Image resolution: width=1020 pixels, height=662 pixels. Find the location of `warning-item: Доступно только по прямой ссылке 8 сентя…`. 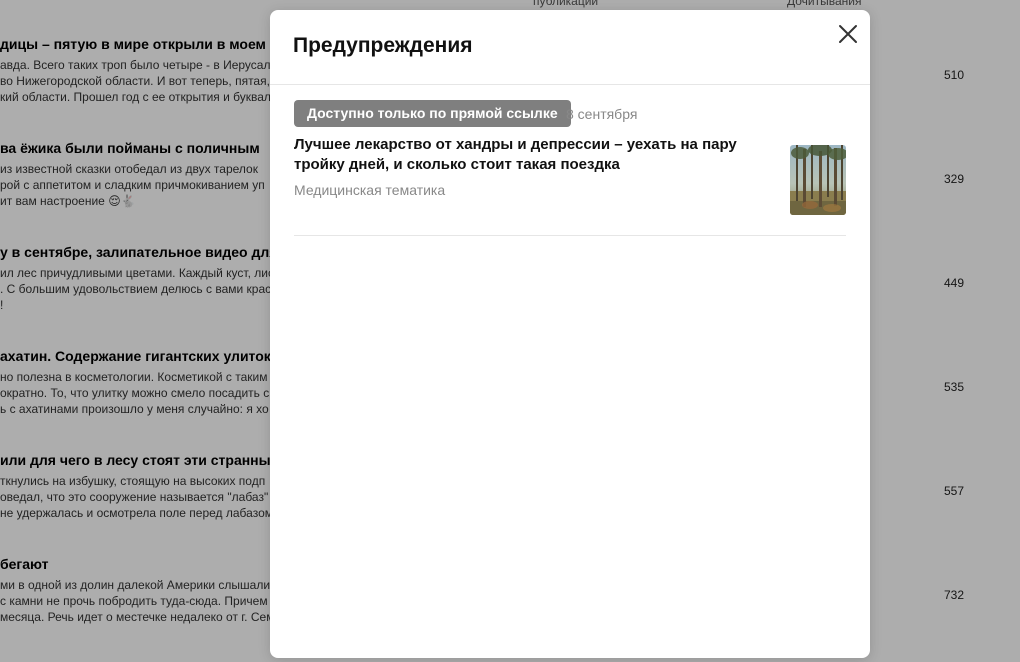

warning-item: Доступно только по прямой ссылке 8 сентя… is located at coordinates (570, 163).